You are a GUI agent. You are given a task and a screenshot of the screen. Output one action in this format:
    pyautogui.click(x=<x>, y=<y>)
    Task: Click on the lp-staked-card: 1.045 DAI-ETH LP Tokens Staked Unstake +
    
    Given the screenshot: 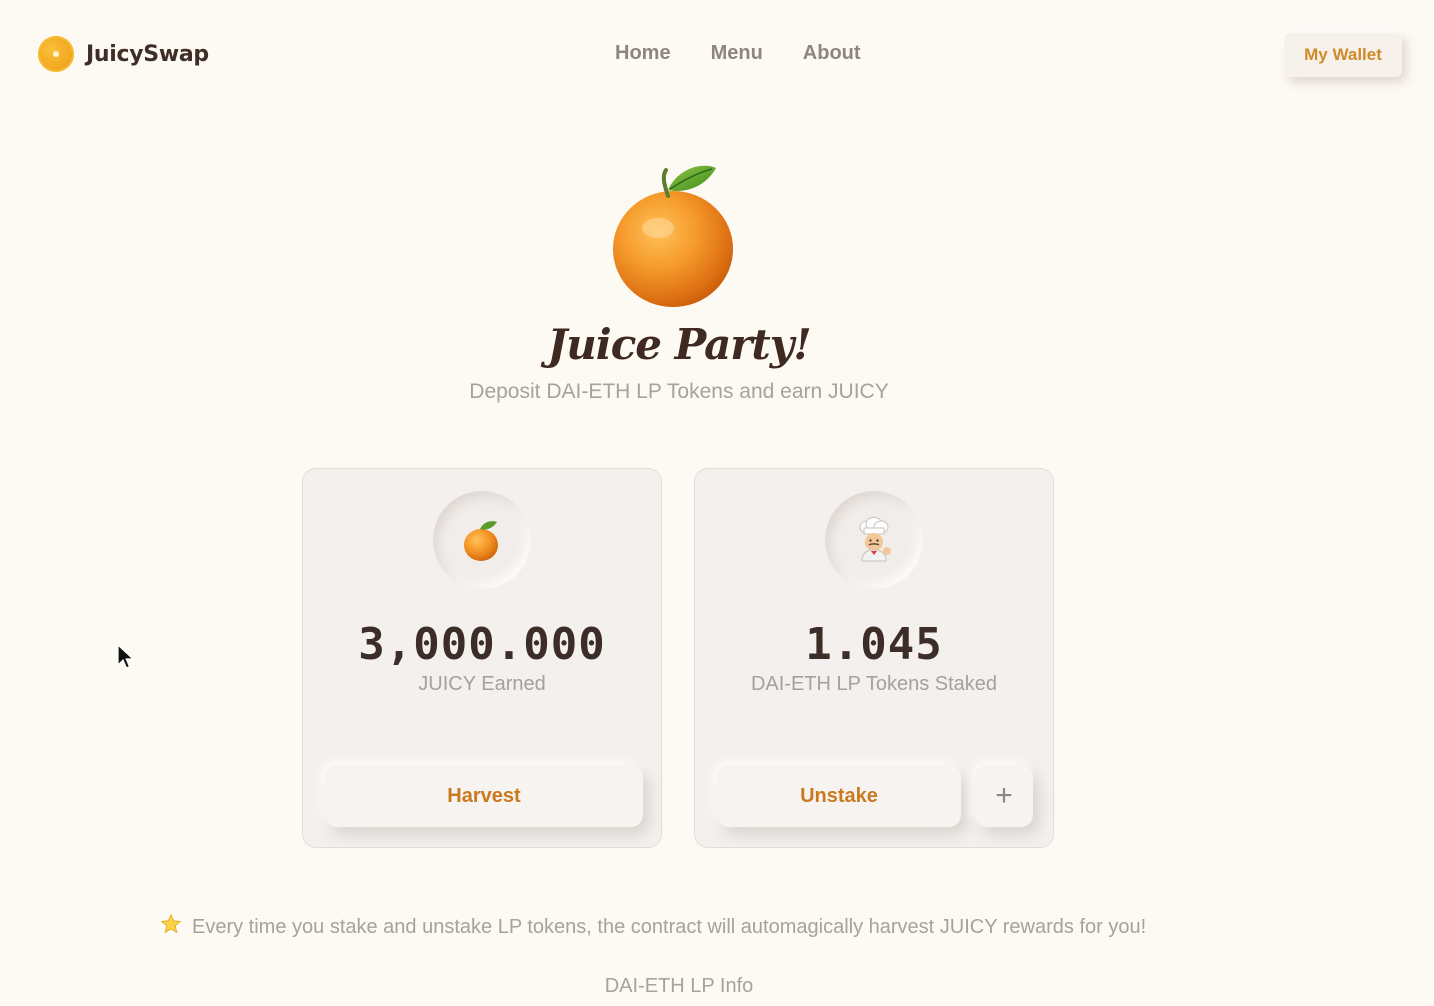 What is the action you would take?
    pyautogui.click(x=874, y=658)
    